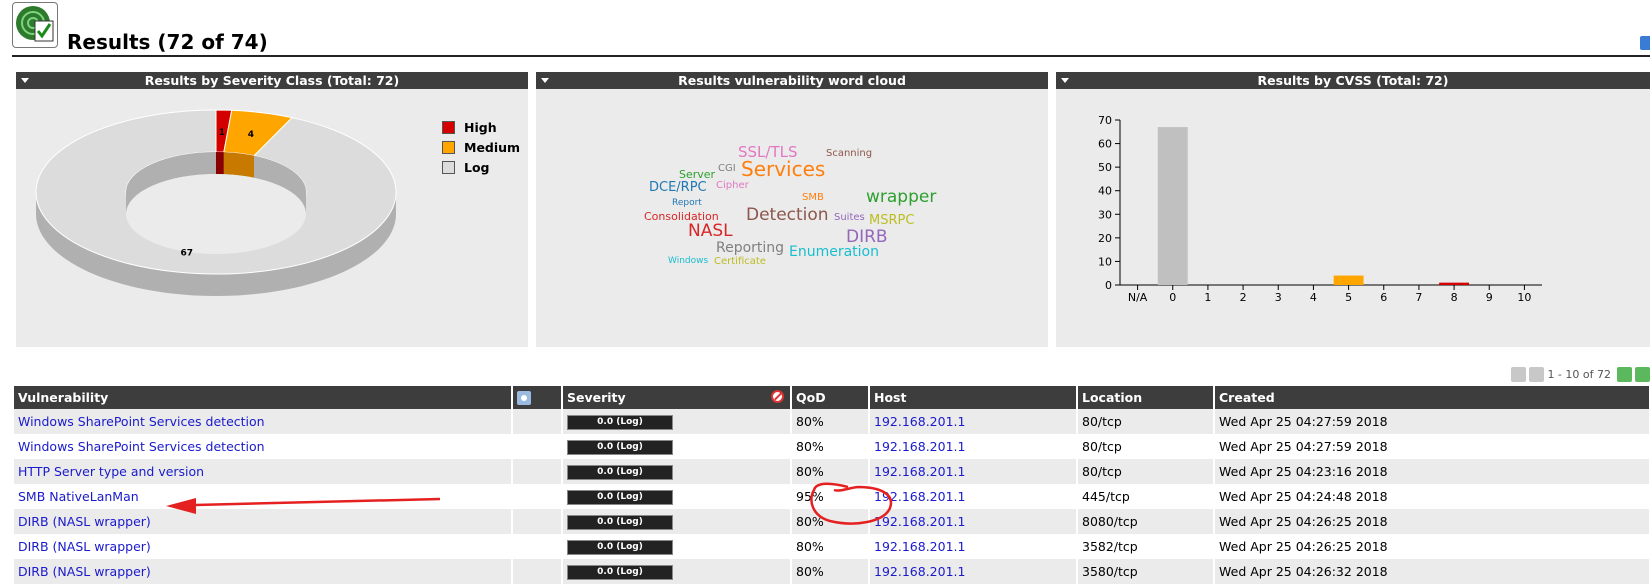 The width and height of the screenshot is (1650, 584). I want to click on previous-page-icon, so click(1537, 374).